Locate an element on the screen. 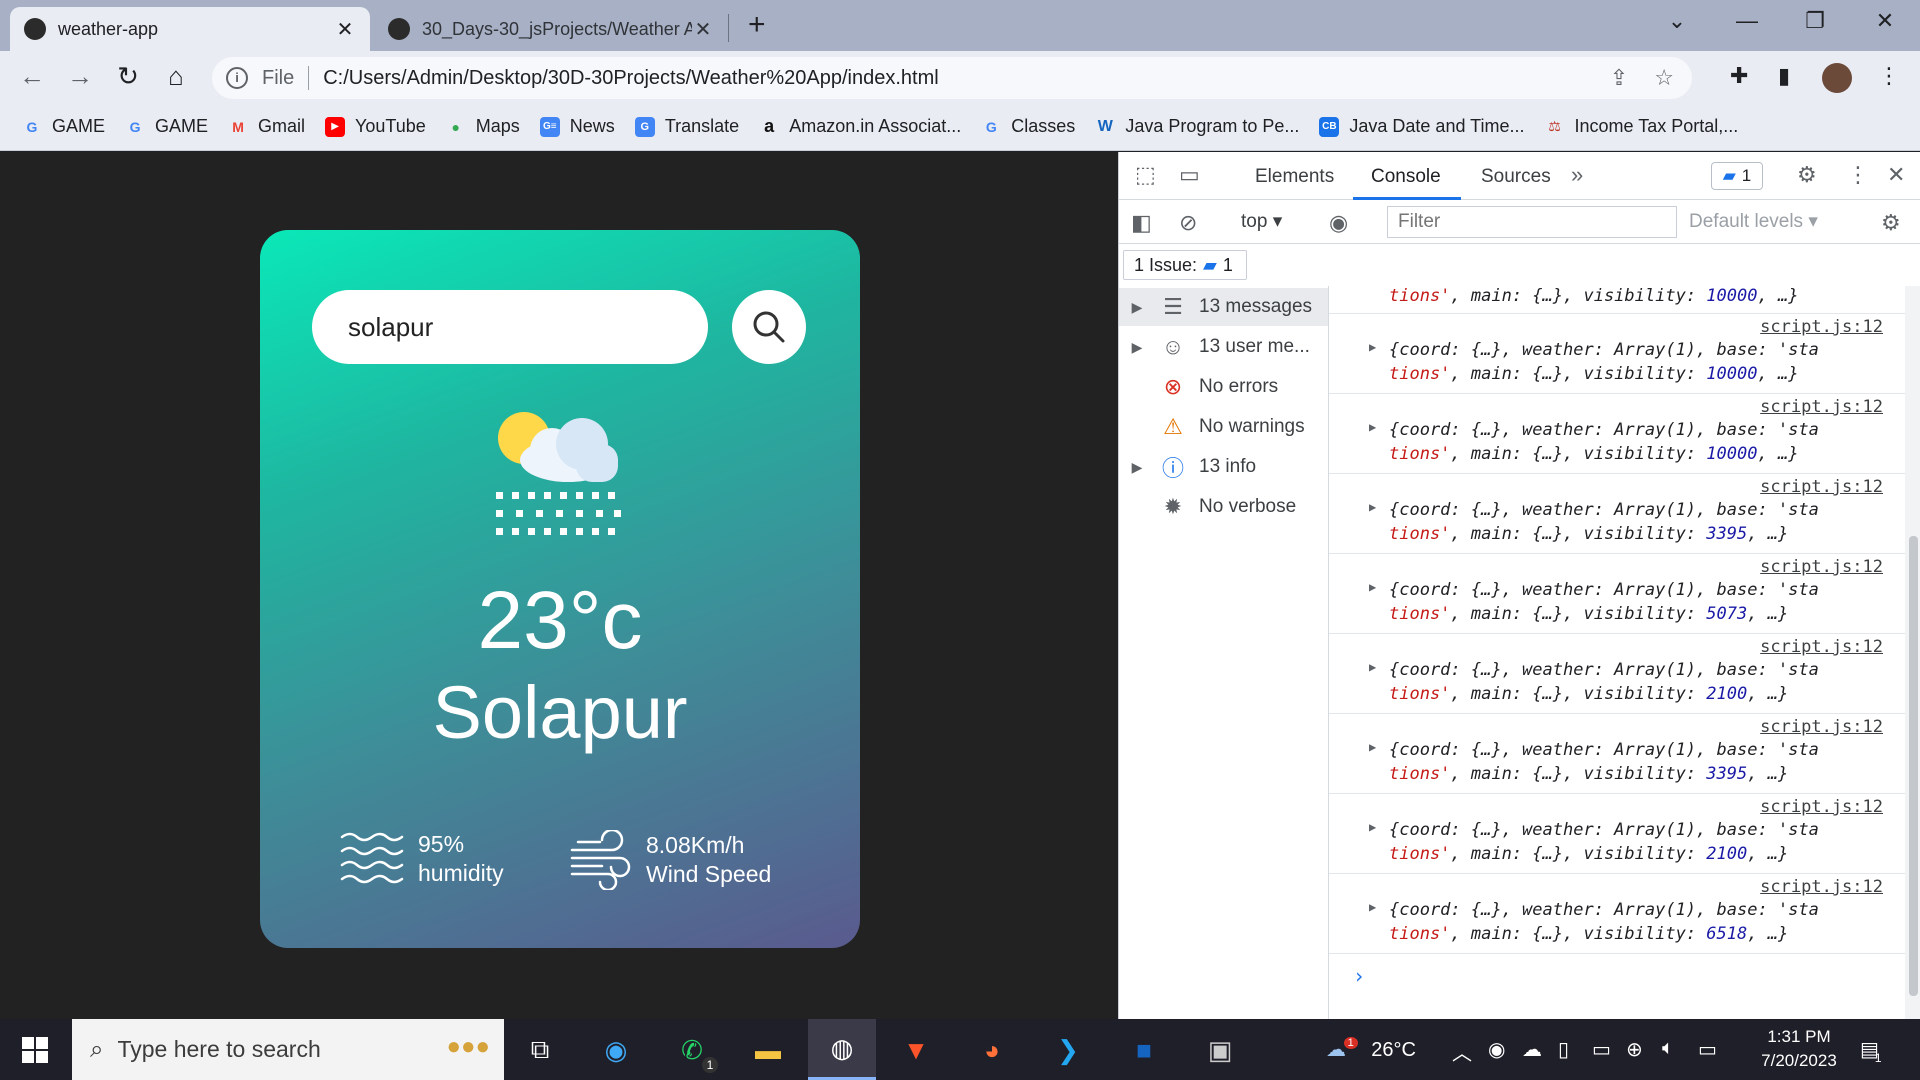  whatsapp-icon: ✆ 1 is located at coordinates (694, 1051).